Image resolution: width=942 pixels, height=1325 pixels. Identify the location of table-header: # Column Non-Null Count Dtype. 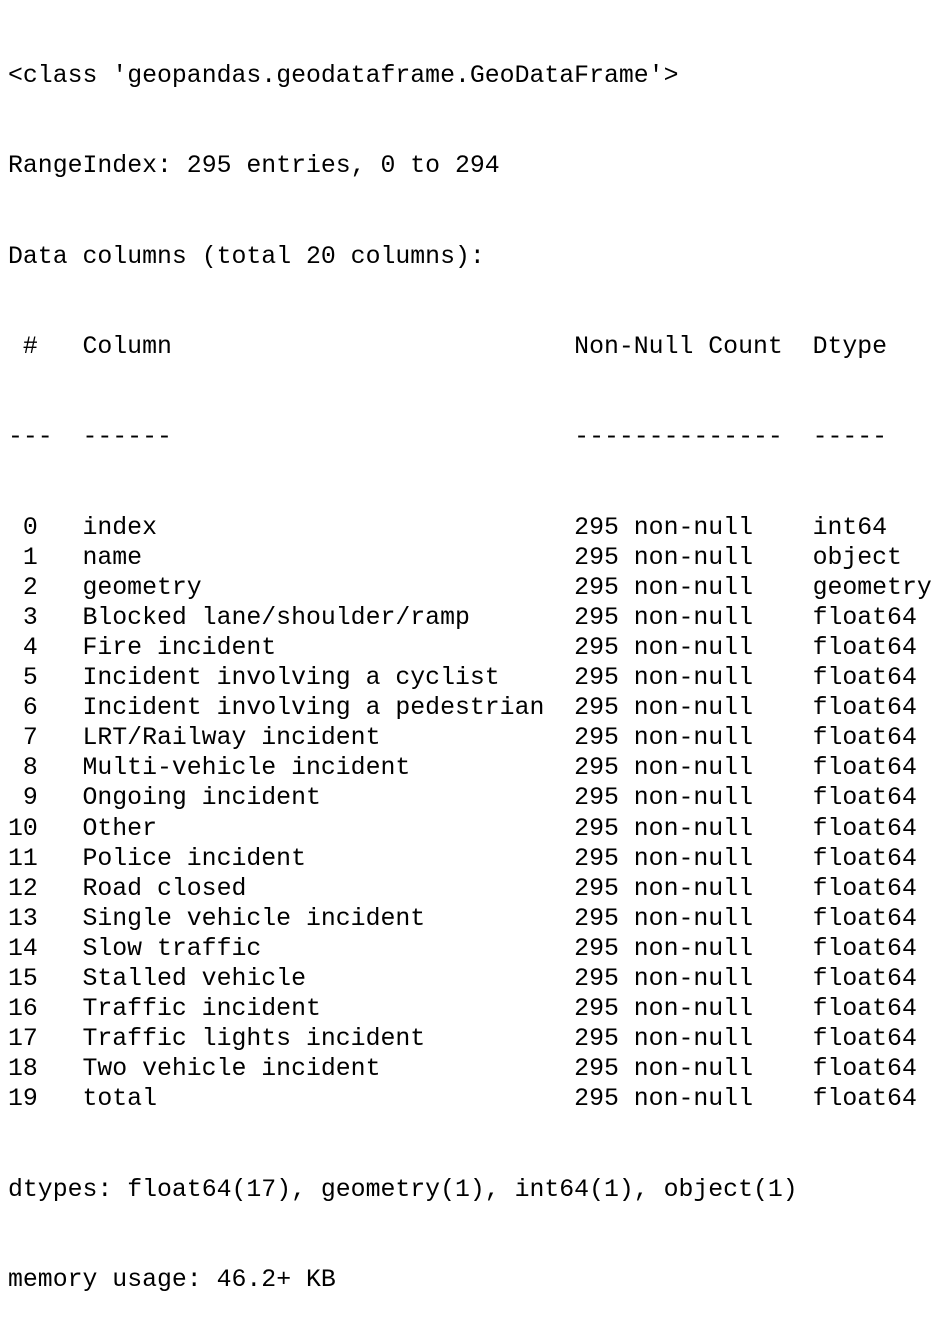
(475, 347).